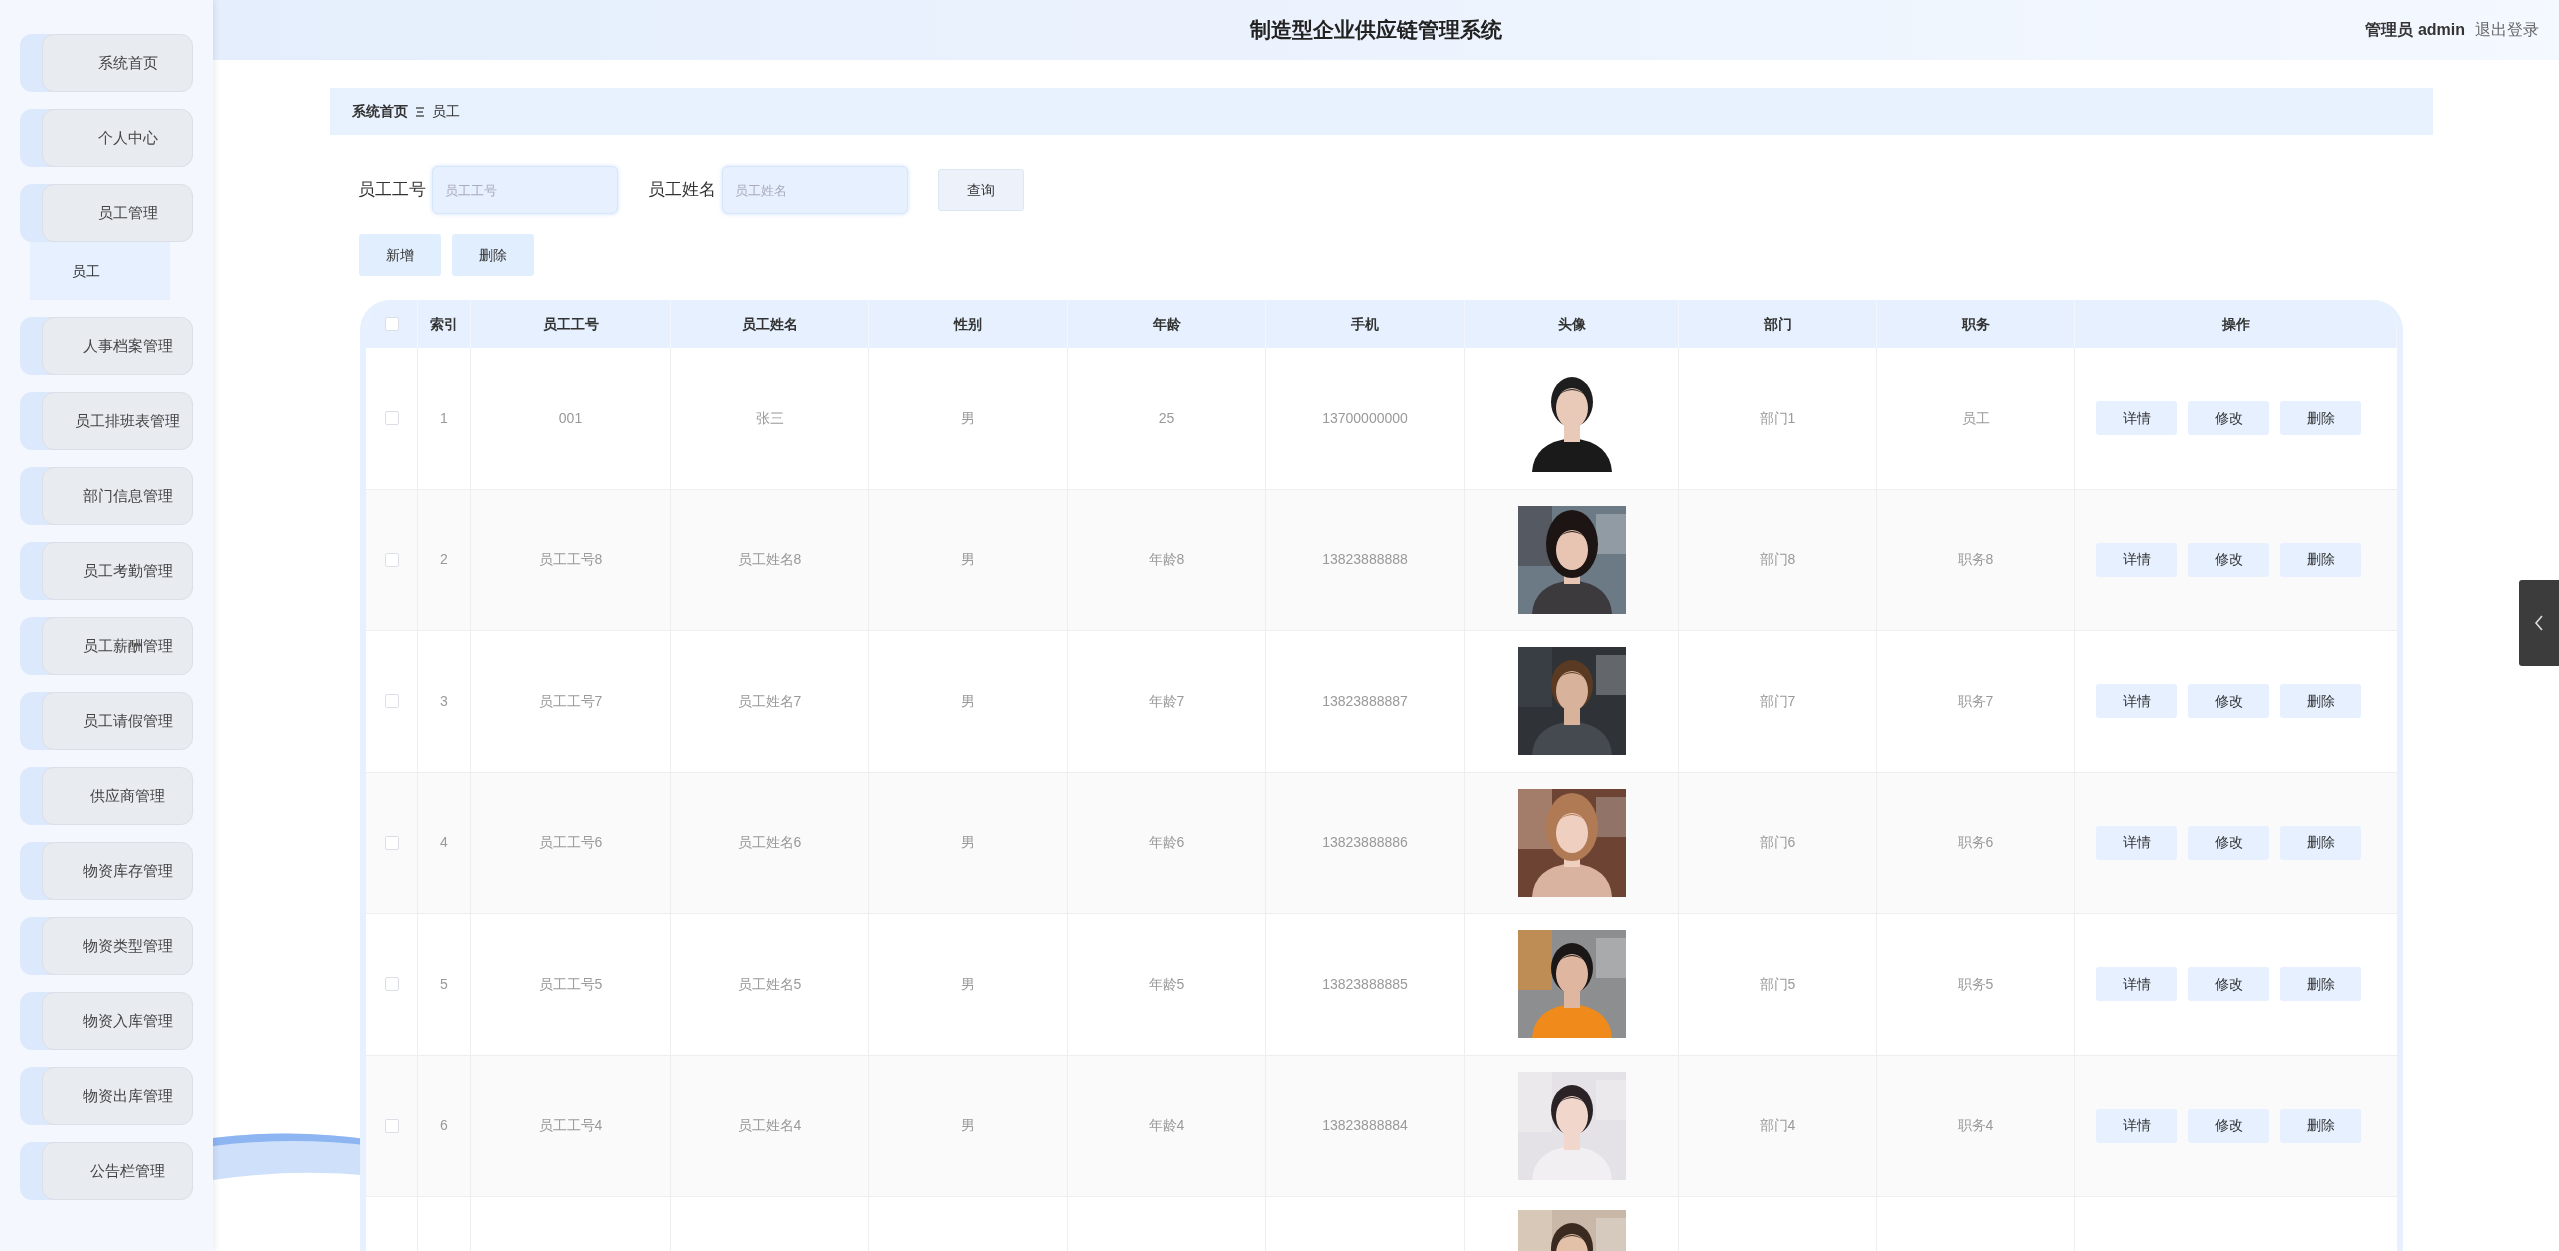  What do you see at coordinates (1777, 701) in the screenshot?
I see `table-cell-text: 部门7` at bounding box center [1777, 701].